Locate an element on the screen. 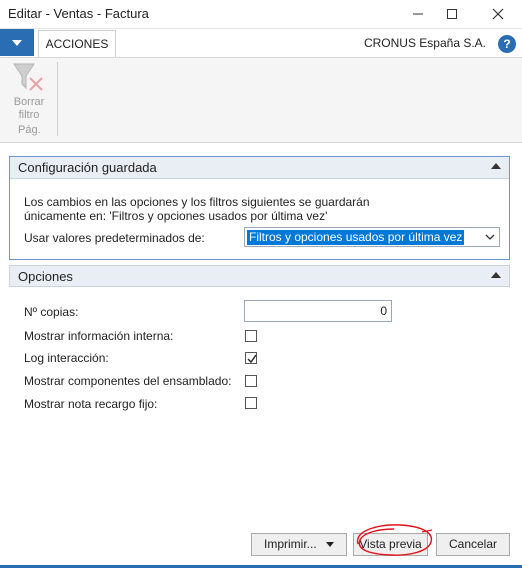 The height and width of the screenshot is (568, 522). internal-info-label: Mostrar información interna: is located at coordinates (99, 336).